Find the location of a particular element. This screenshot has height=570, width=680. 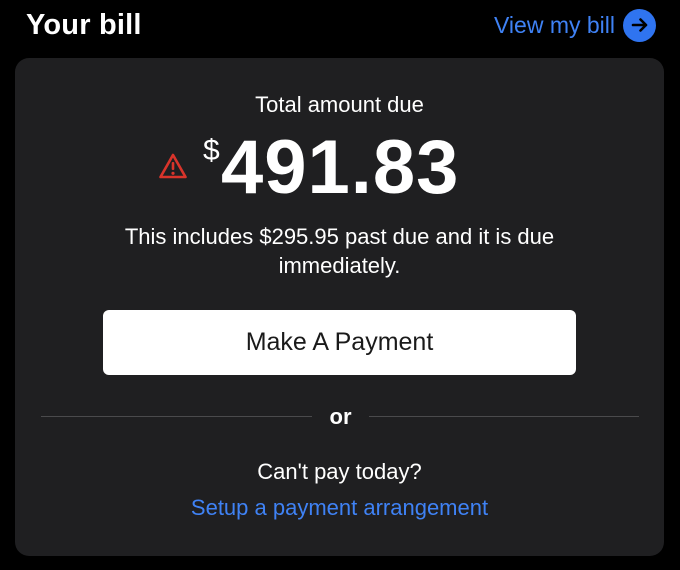

cant-pay-today-label: Can't pay today? is located at coordinates (339, 471).